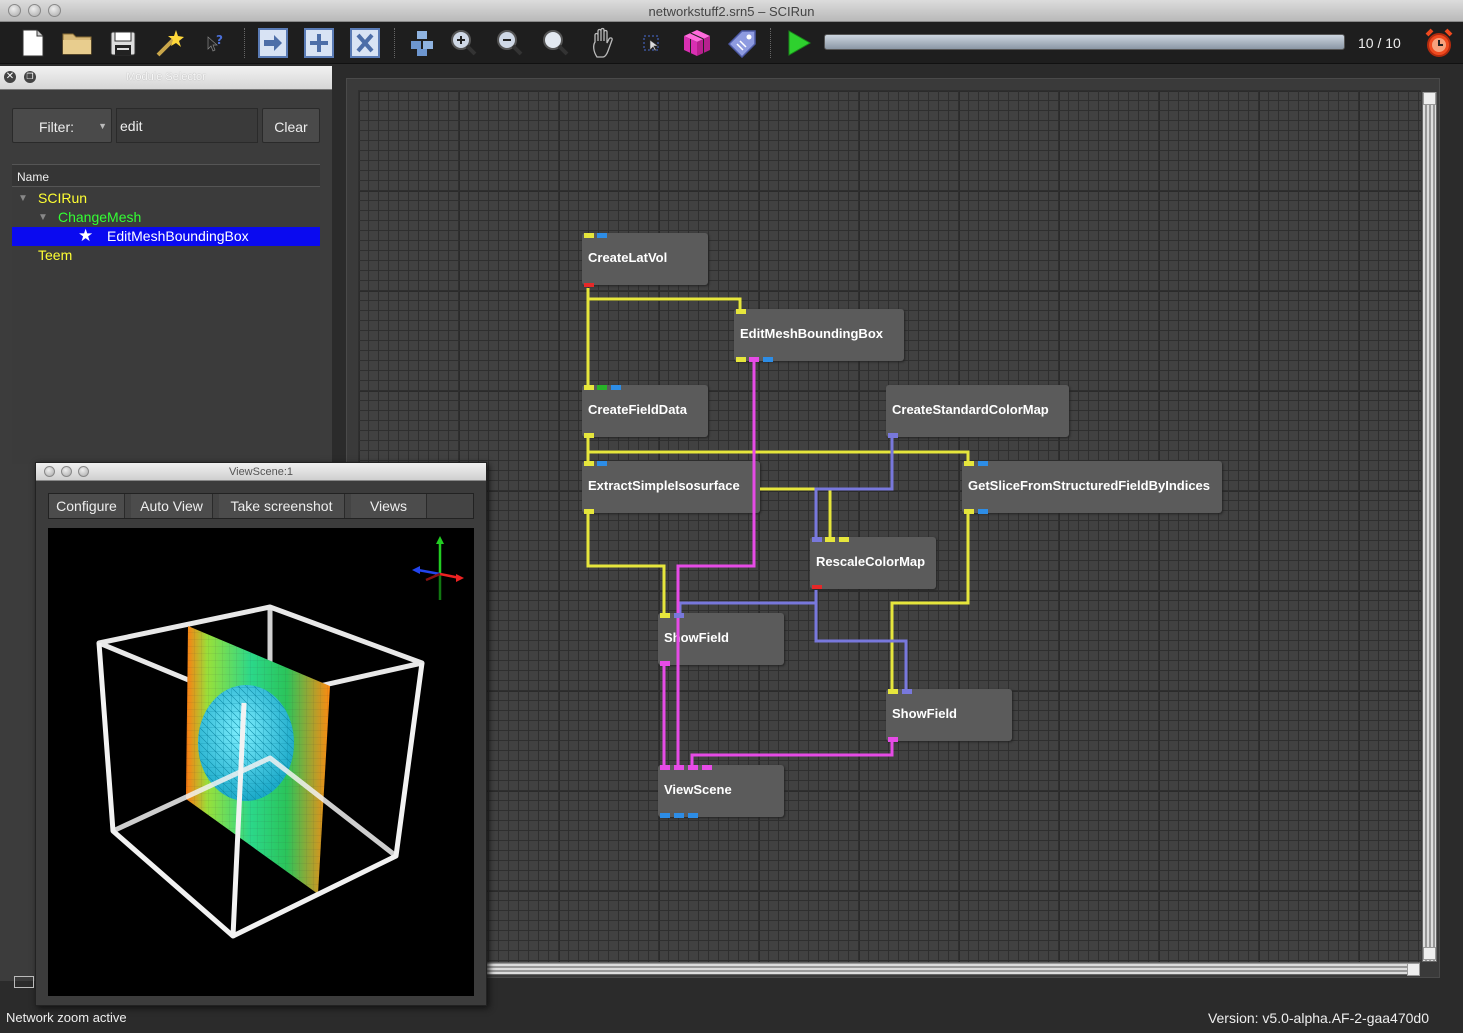  Describe the element at coordinates (509, 43) in the screenshot. I see `zoom-out-icon` at that location.